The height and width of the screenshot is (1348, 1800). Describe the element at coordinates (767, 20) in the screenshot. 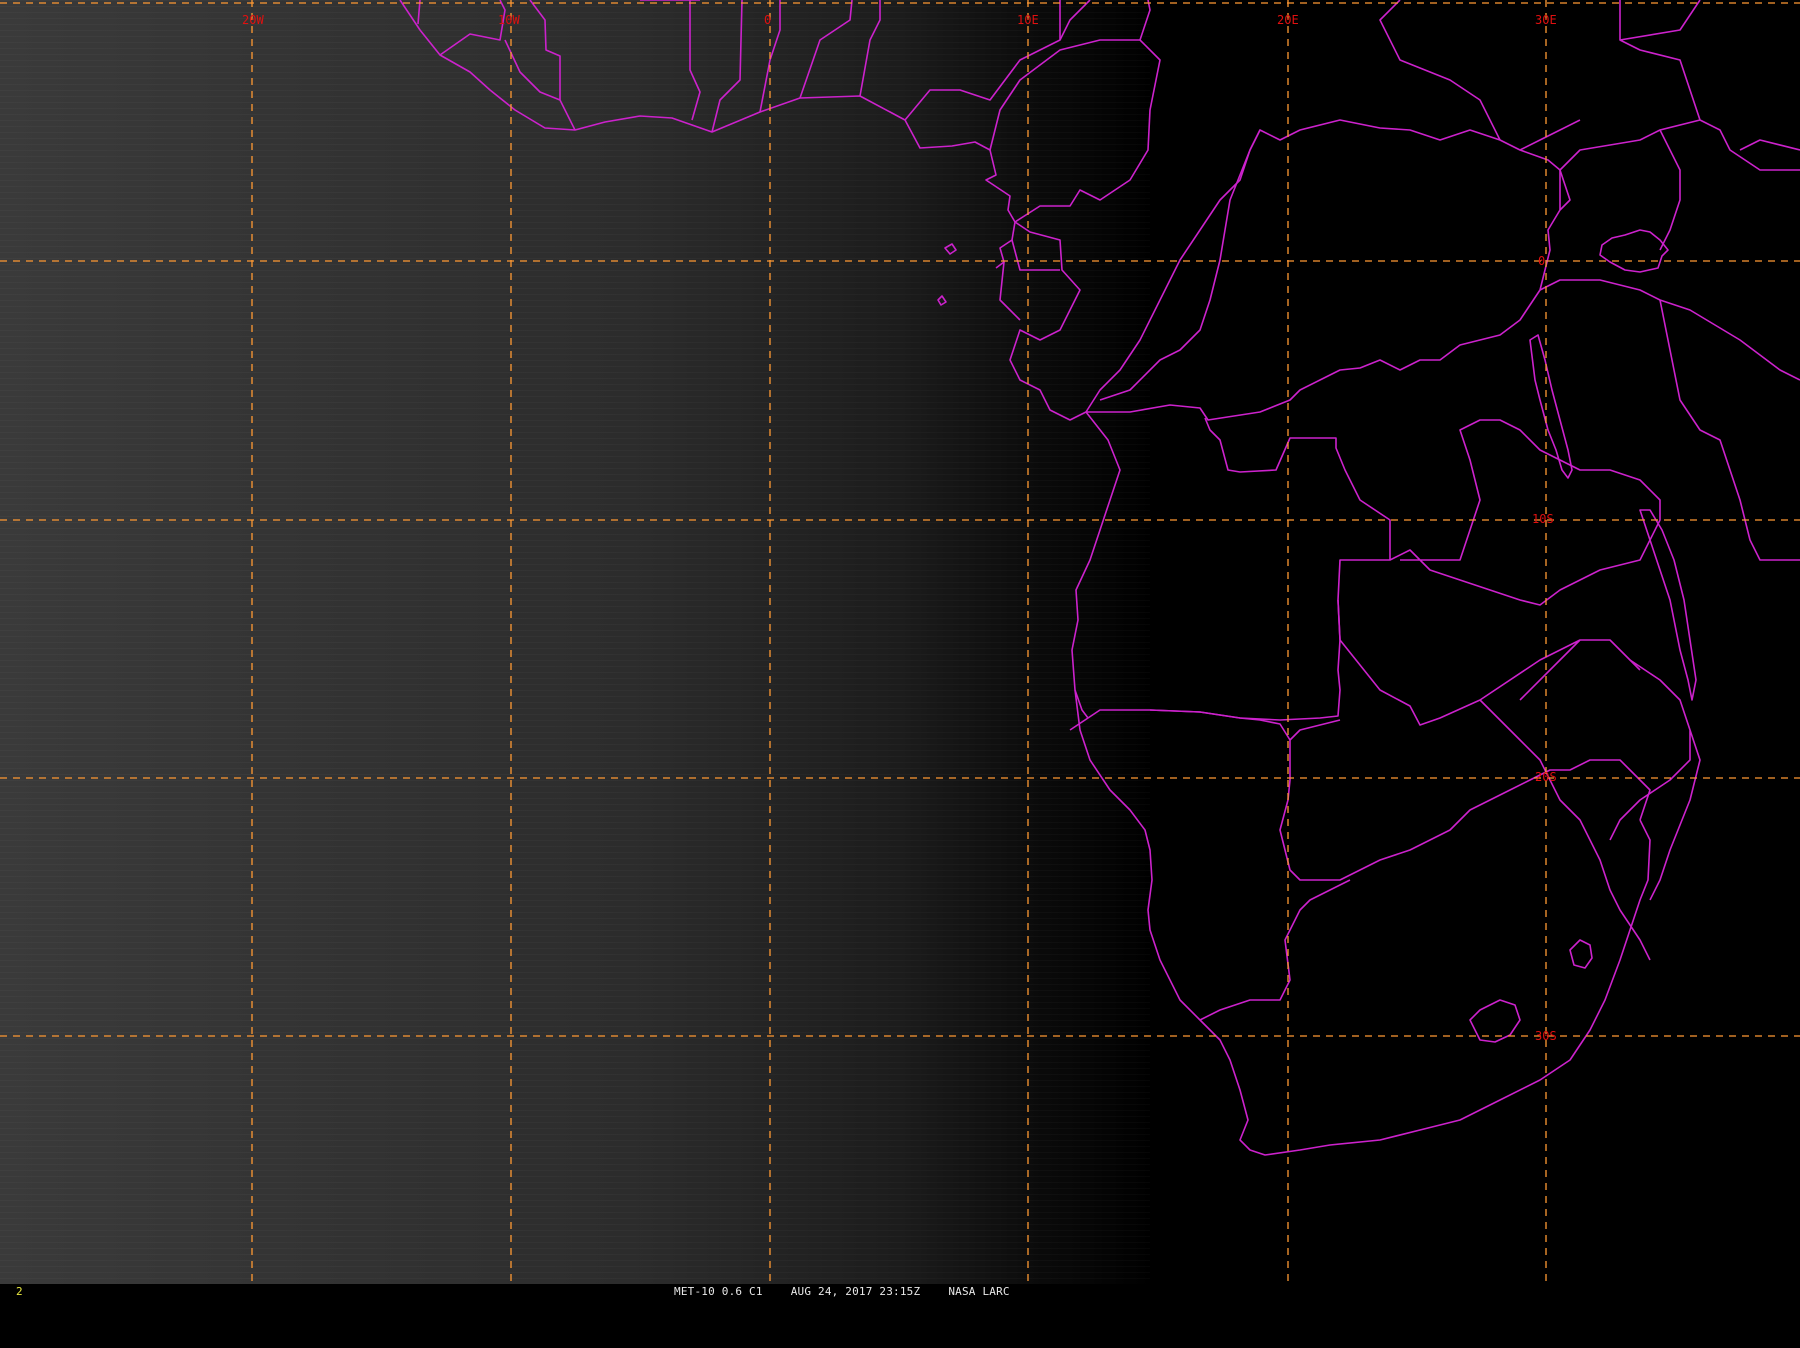

I see `lon-label-0: 0` at that location.